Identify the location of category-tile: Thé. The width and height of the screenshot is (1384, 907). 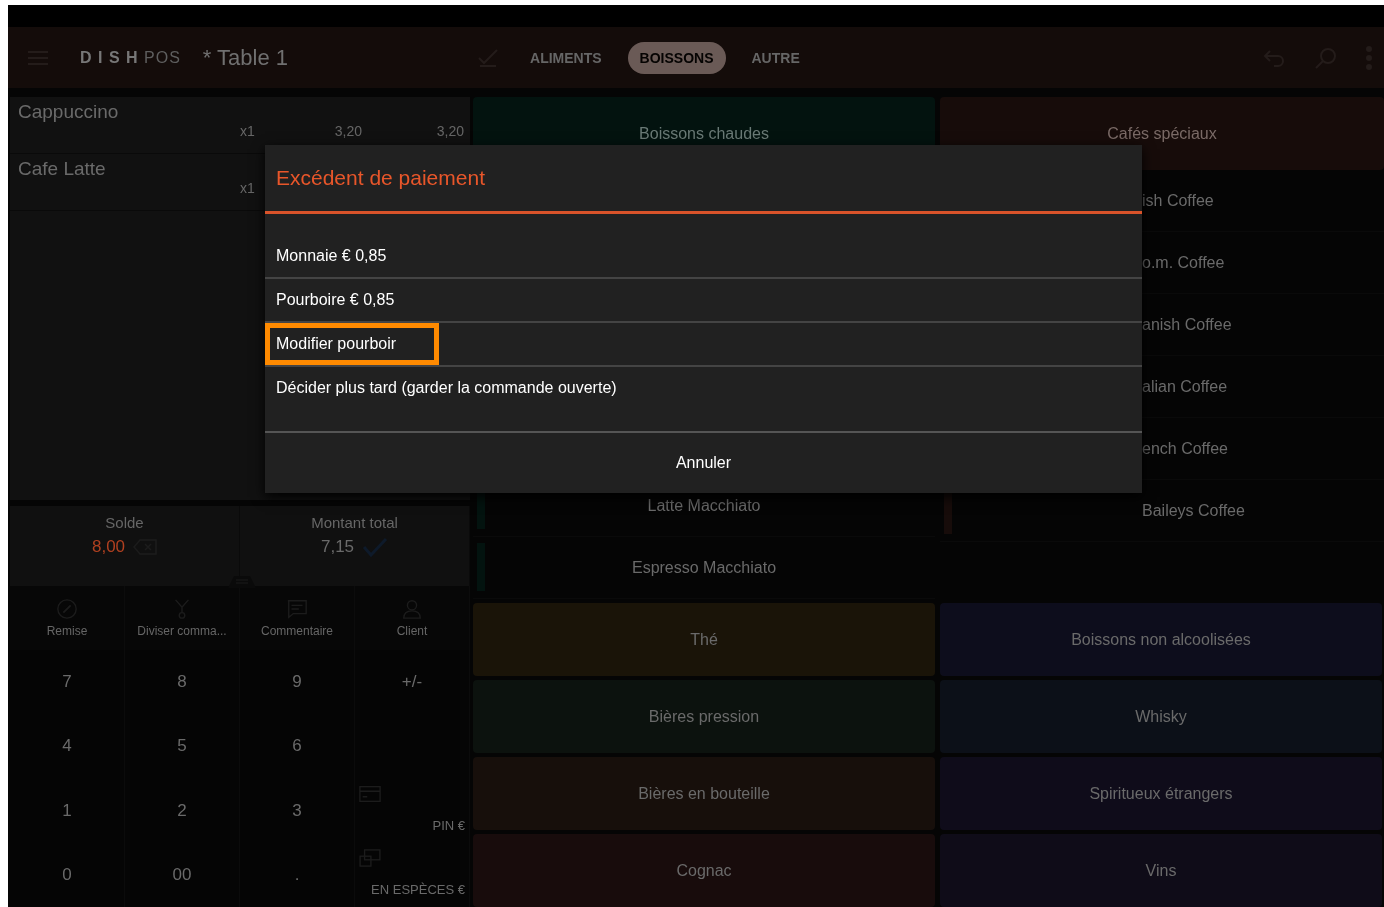
(704, 639).